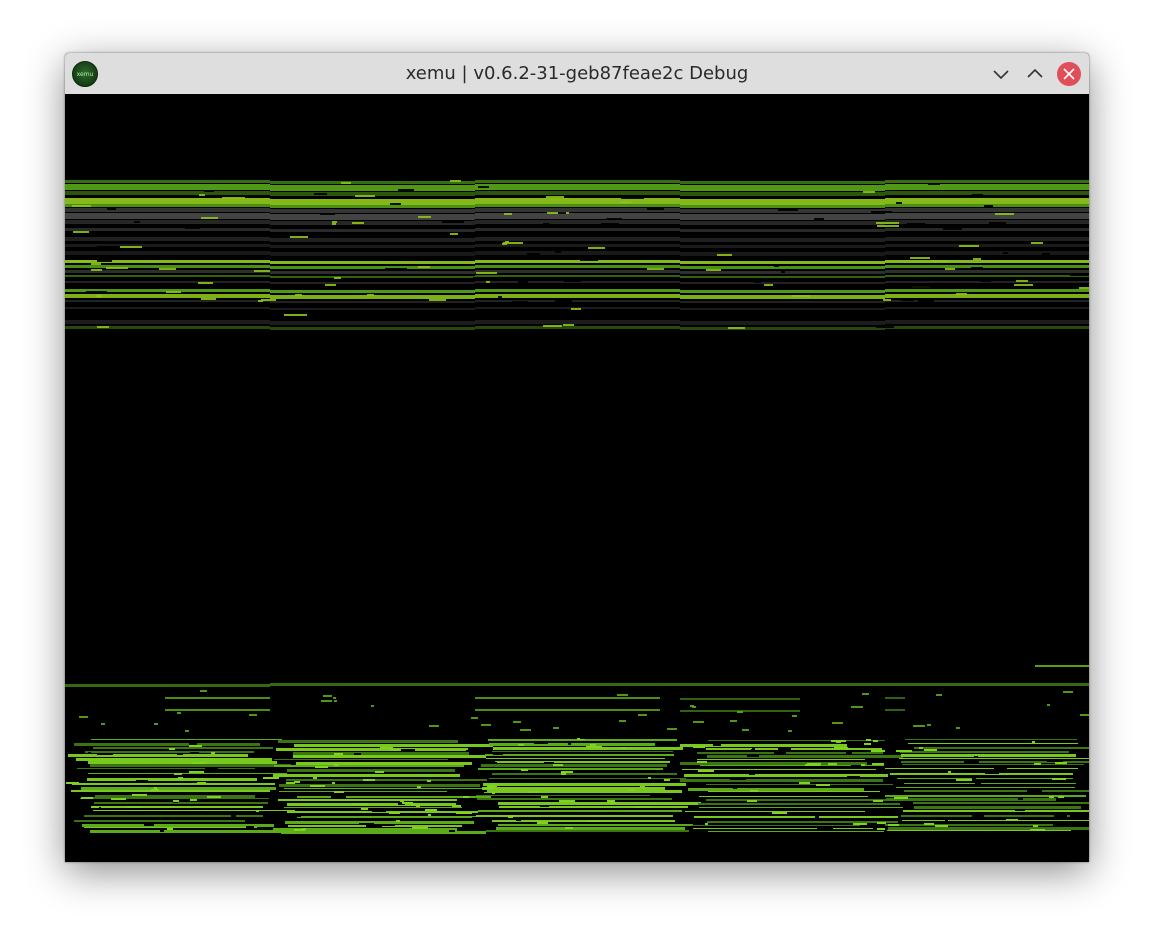  I want to click on close-icon, so click(1069, 74).